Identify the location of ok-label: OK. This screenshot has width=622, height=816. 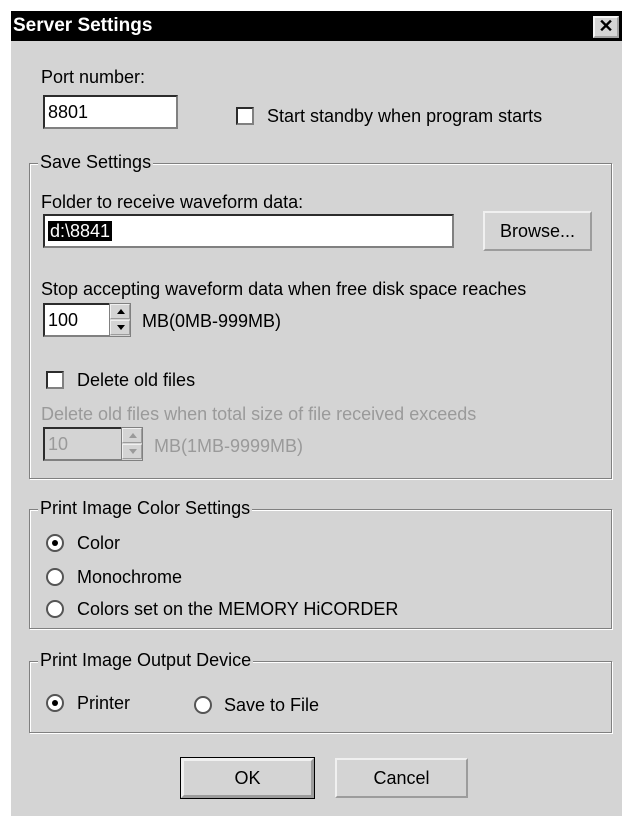
(247, 778).